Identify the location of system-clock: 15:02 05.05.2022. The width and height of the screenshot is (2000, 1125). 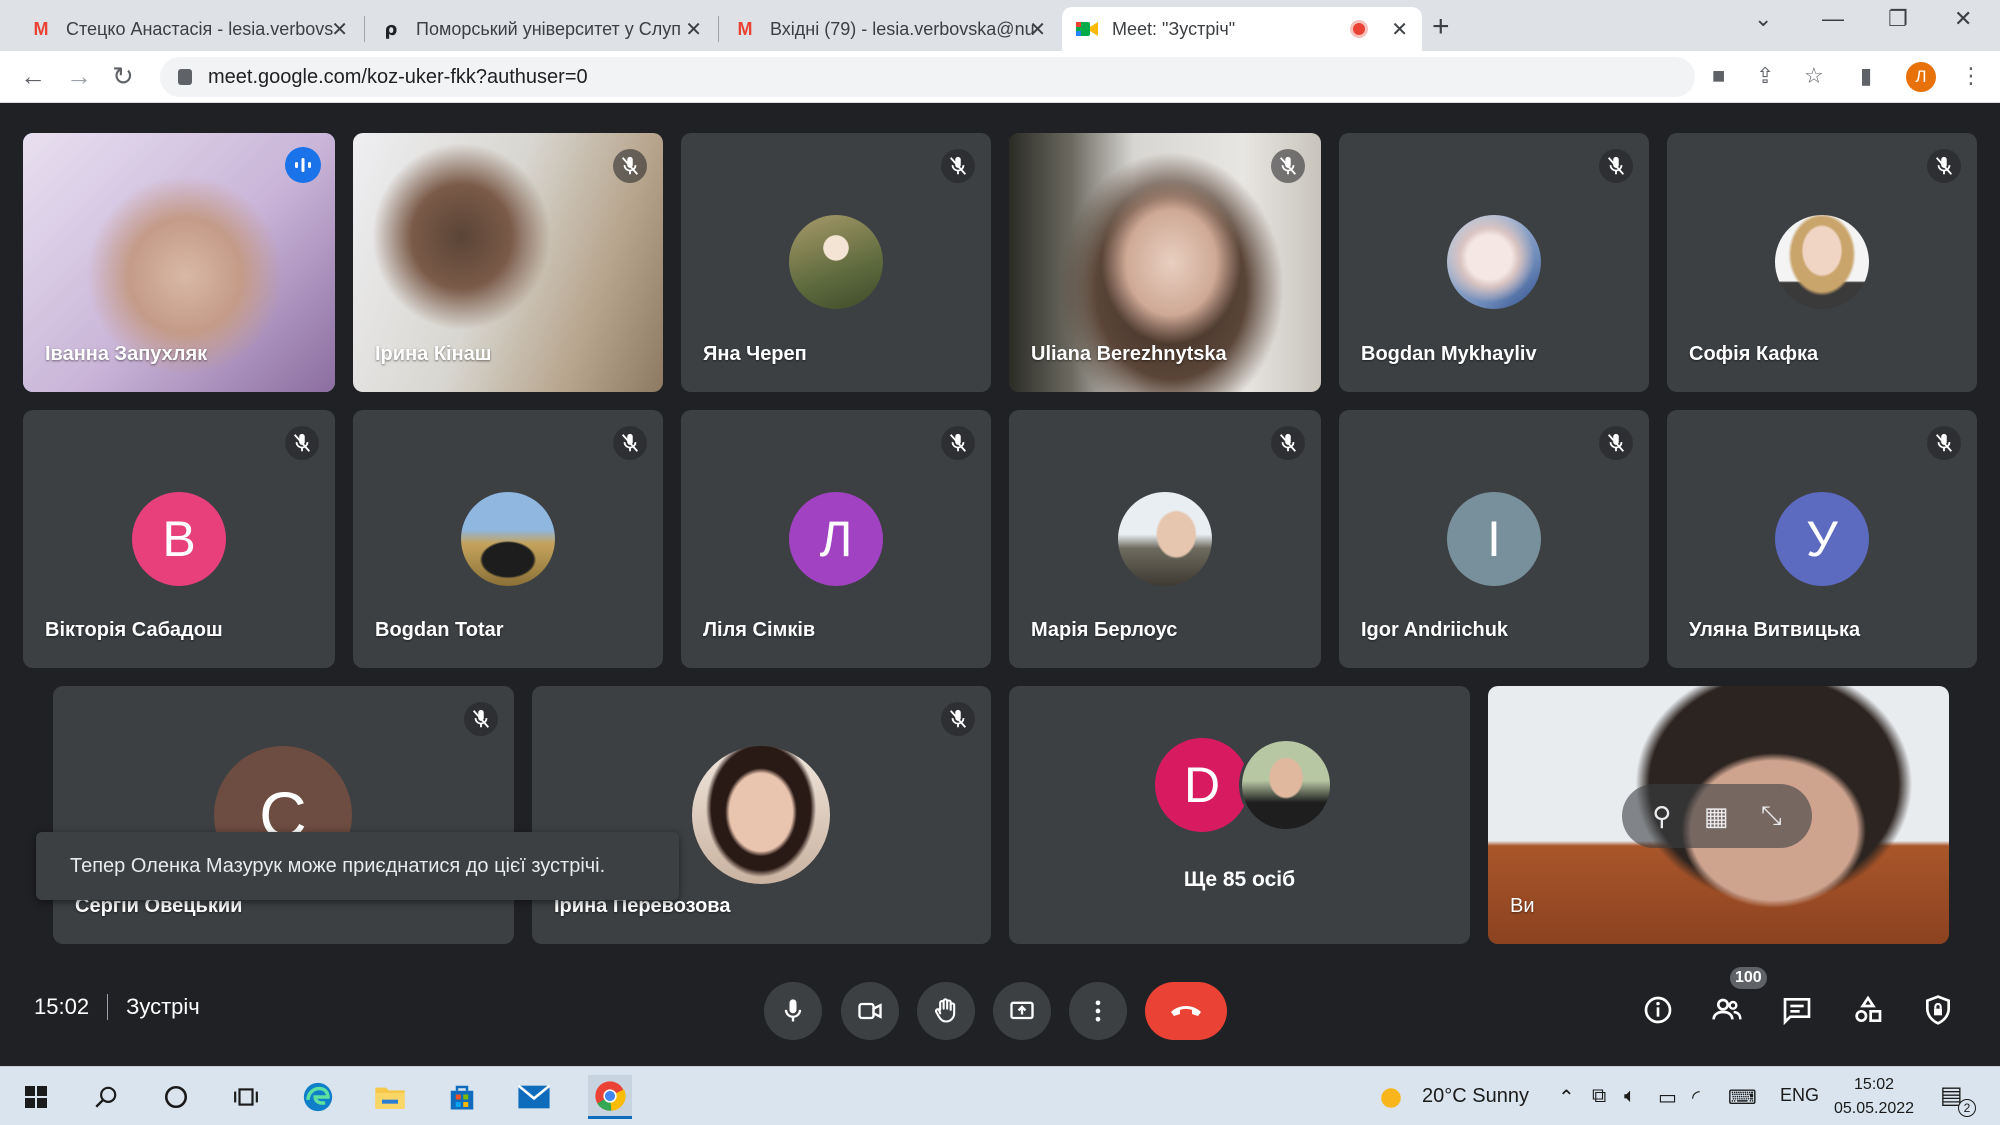
(1874, 1097).